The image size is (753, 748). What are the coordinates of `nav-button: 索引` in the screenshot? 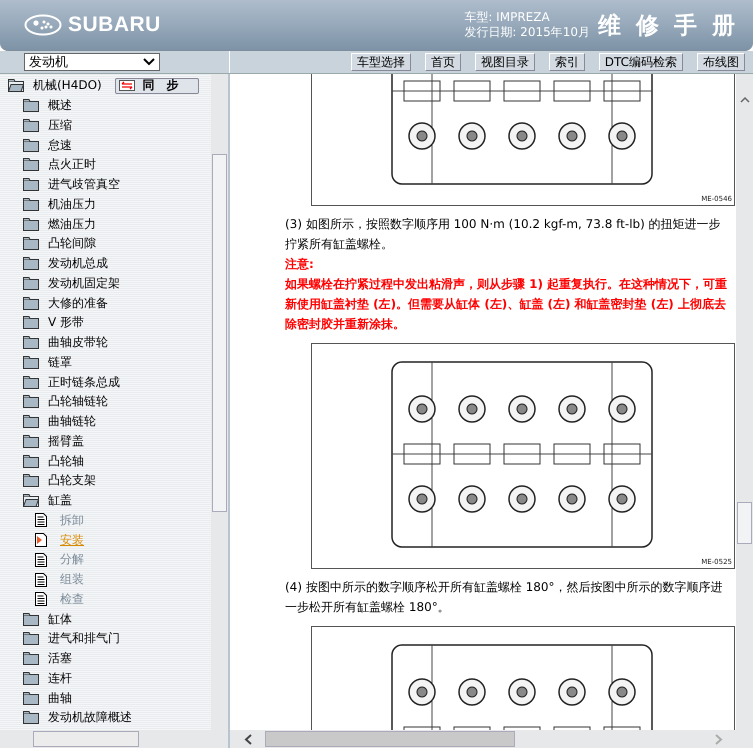 It's located at (566, 62).